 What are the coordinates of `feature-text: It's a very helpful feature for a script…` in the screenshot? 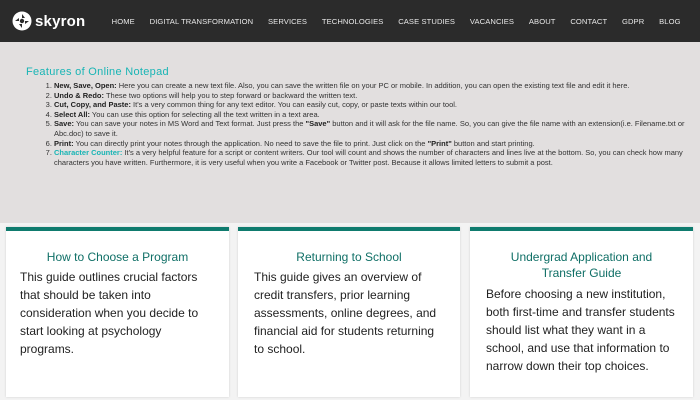 It's located at (368, 157).